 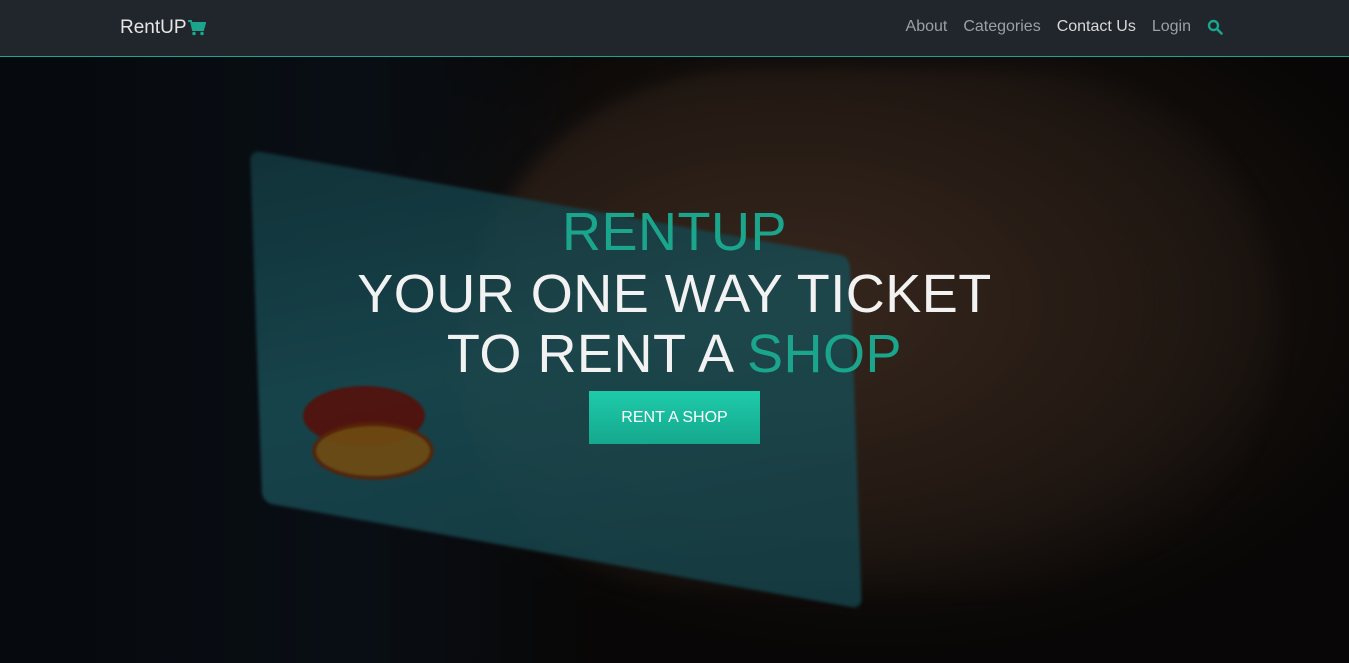 I want to click on rent-a-shop-button: RENT A SHOP, so click(x=674, y=417).